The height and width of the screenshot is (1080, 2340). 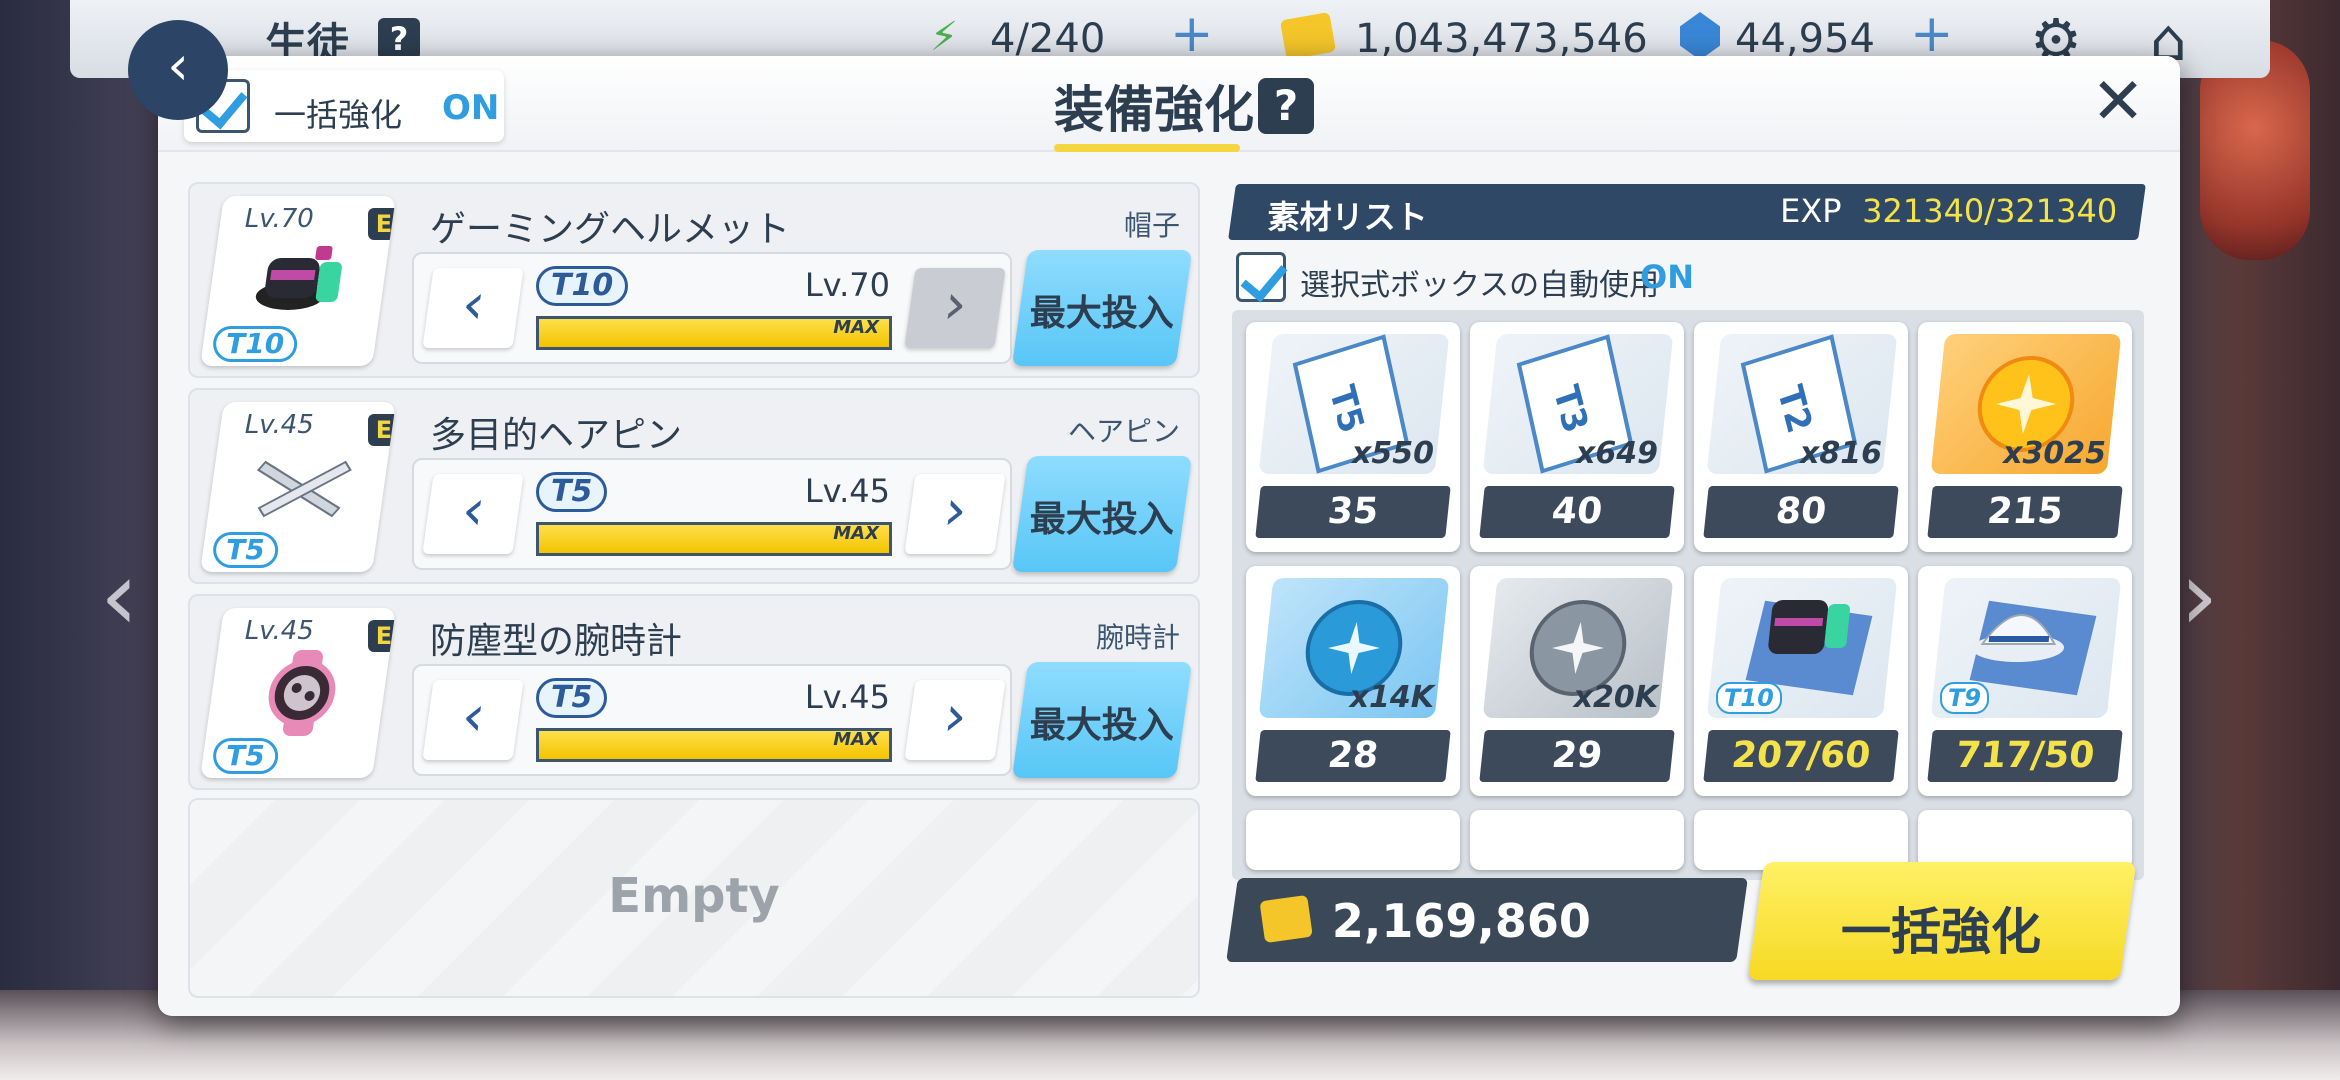 What do you see at coordinates (279, 219) in the screenshot?
I see `icon-level: Lv.70` at bounding box center [279, 219].